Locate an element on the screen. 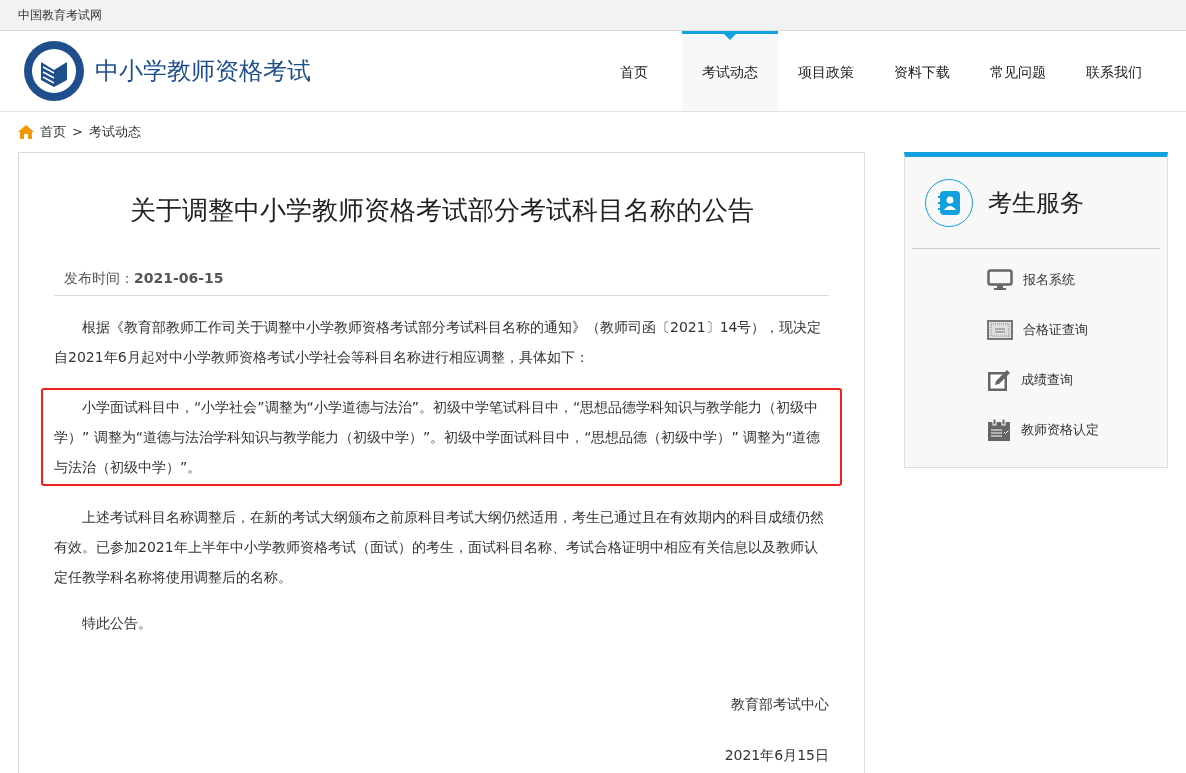 Image resolution: width=1186 pixels, height=773 pixels. article-title: 关于调整中小学教师资格考试部分考试科目名称的公告 is located at coordinates (441, 210).